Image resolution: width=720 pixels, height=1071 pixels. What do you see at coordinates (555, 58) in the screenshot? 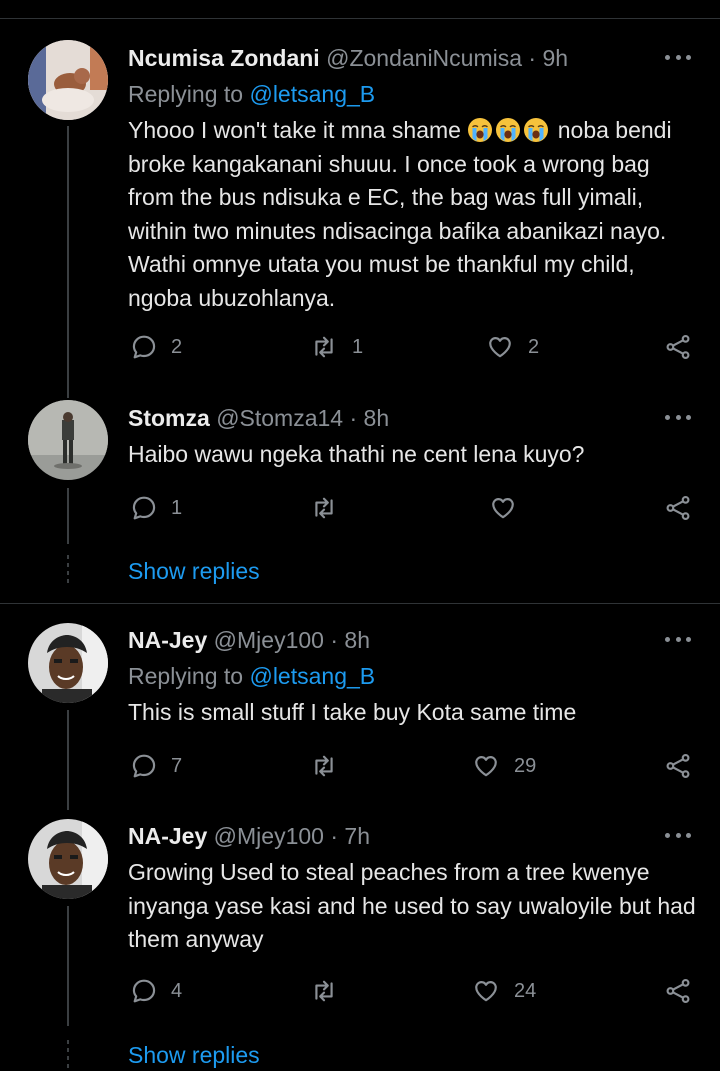
I see `timestamp: 9h` at bounding box center [555, 58].